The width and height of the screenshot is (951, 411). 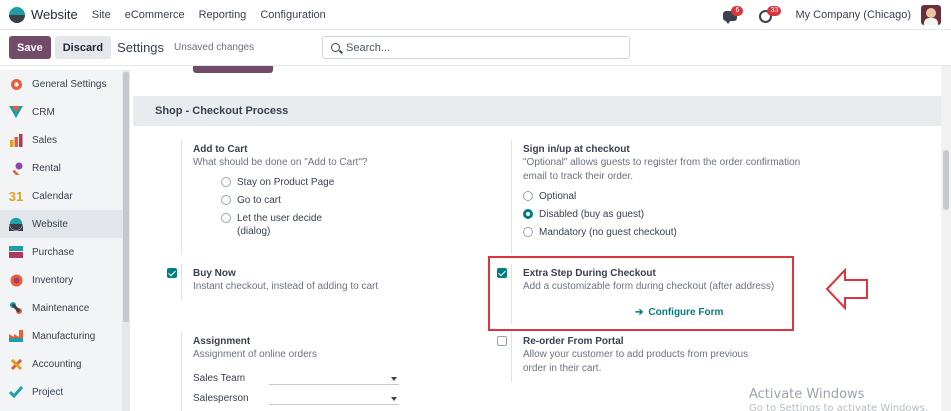 I want to click on sidebar-item-label: General Settings, so click(x=69, y=84).